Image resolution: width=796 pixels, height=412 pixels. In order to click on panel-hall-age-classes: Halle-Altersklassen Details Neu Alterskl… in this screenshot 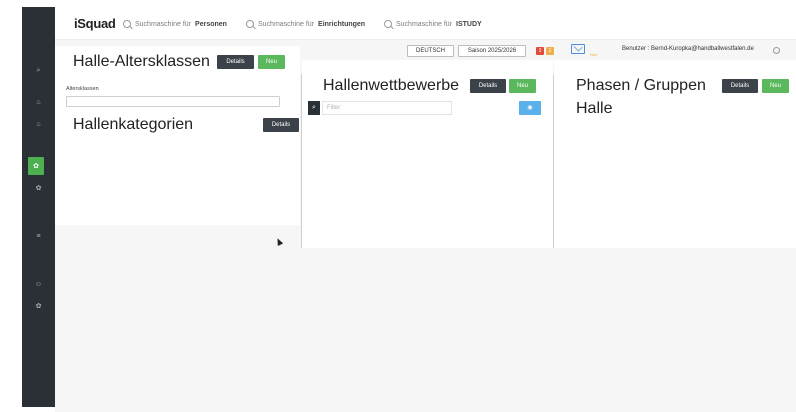, I will do `click(177, 135)`.